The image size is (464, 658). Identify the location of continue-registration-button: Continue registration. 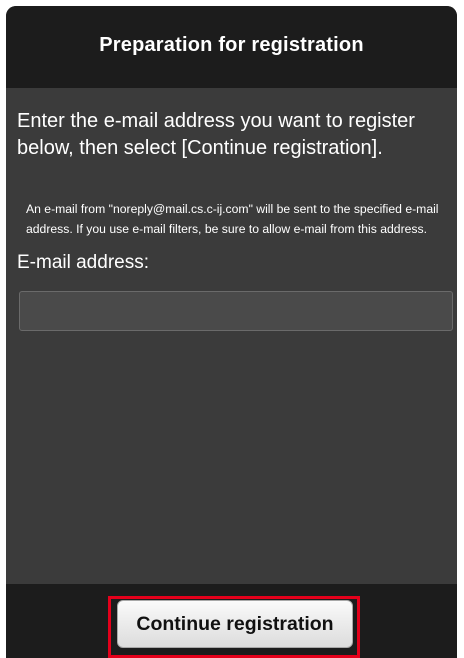
(235, 624).